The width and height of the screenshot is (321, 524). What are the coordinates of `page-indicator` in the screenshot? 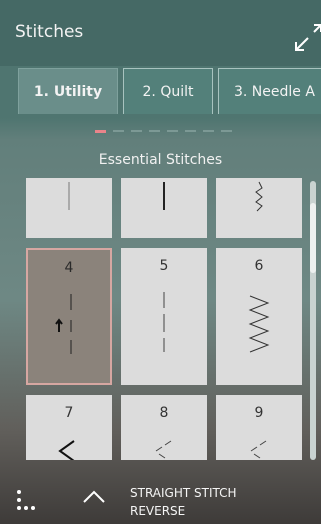 It's located at (175, 132).